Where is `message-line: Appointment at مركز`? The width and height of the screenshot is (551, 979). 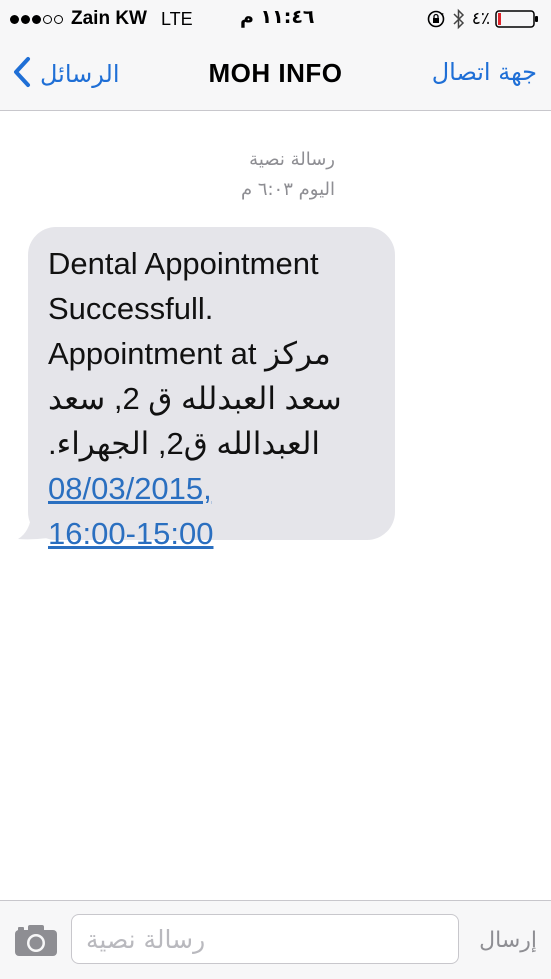 message-line: Appointment at مركز is located at coordinates (189, 353).